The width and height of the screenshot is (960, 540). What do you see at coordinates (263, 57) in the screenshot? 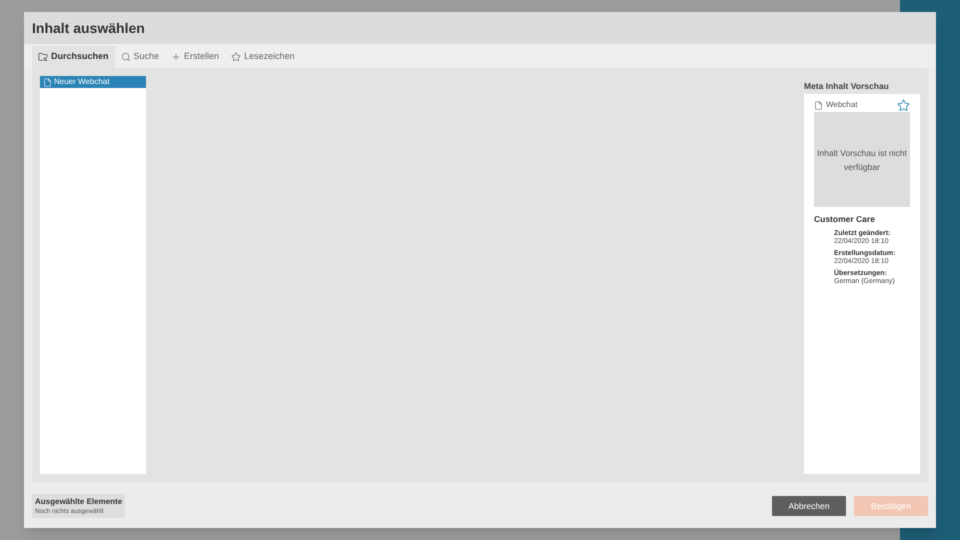
I see `tab: Lesezeichen` at bounding box center [263, 57].